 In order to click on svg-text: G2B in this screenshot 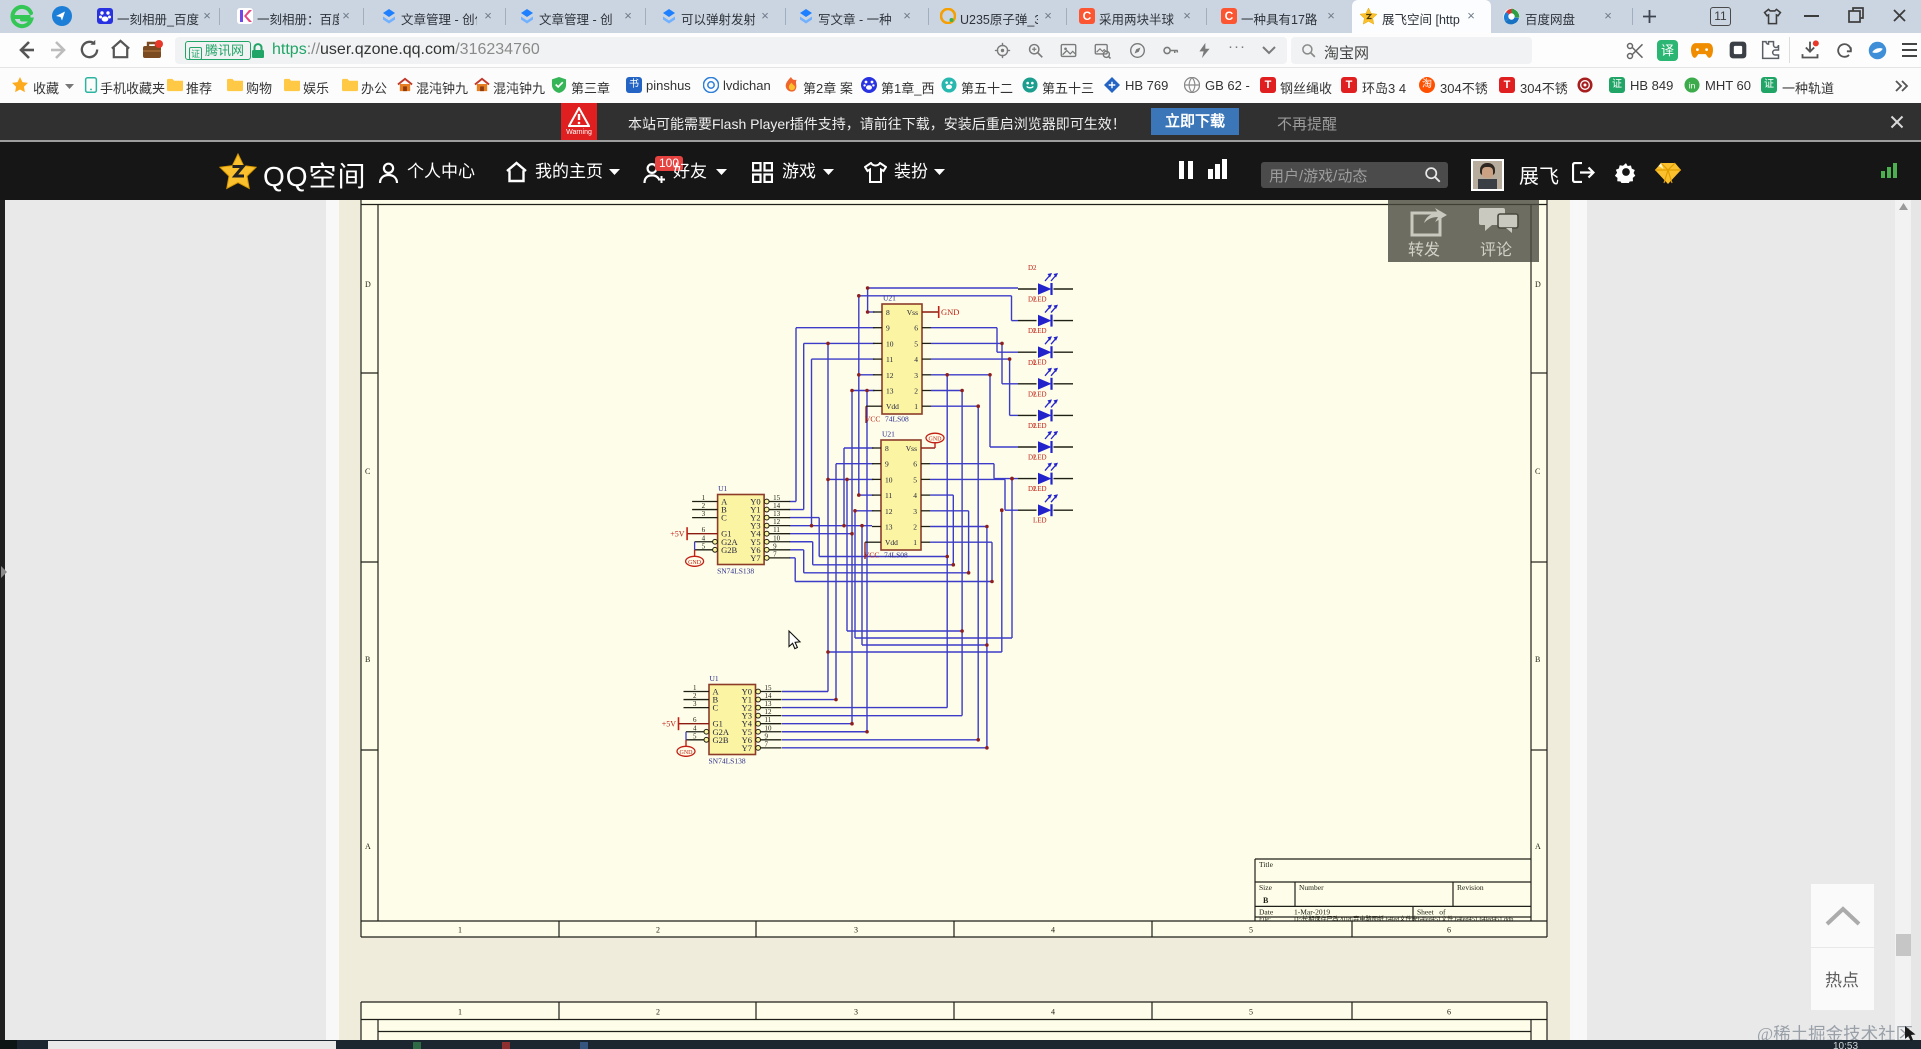, I will do `click(721, 740)`.